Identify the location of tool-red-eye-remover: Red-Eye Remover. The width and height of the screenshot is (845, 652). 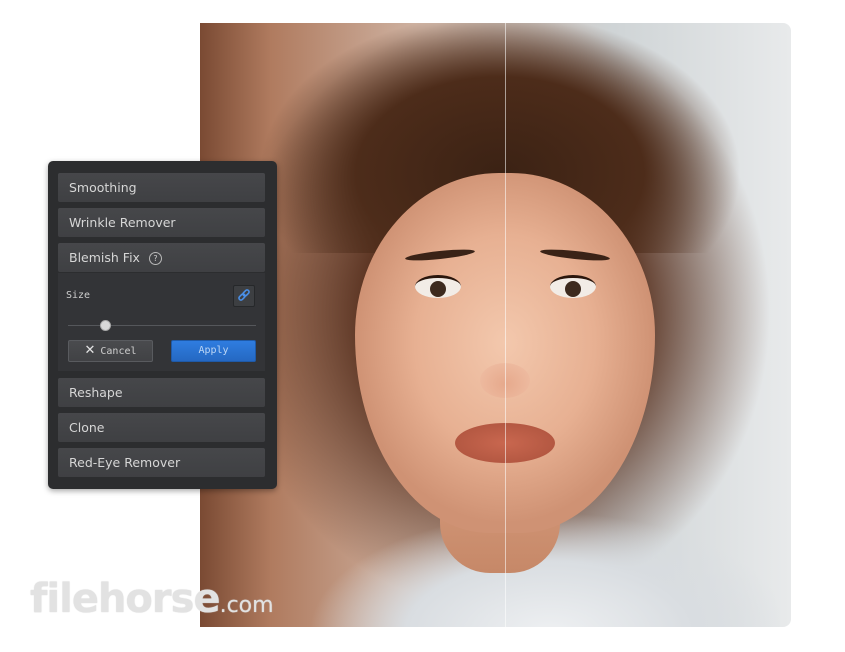
(161, 462).